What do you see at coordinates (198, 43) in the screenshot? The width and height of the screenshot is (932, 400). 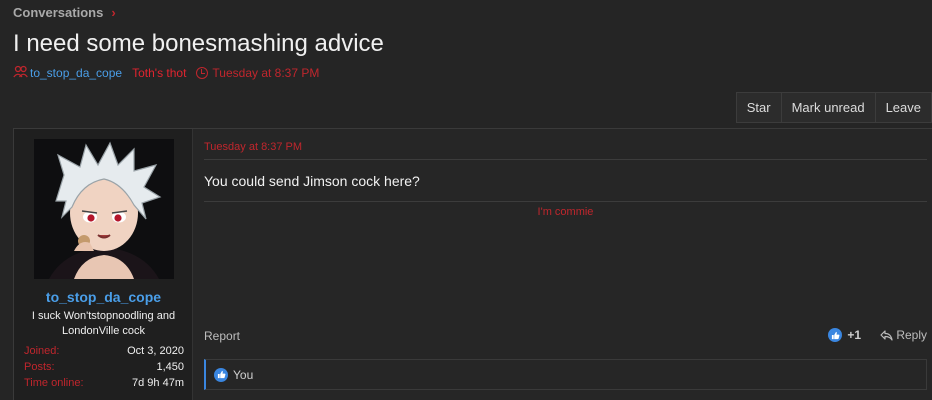 I see `page-title: I need some bonesmashing advice` at bounding box center [198, 43].